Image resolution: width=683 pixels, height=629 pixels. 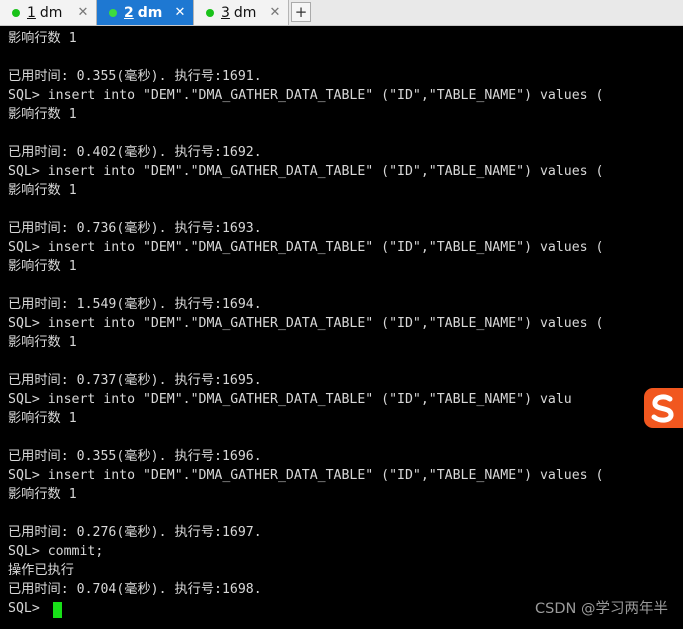 What do you see at coordinates (135, 228) in the screenshot?
I see `terminal-line: 已用时间: 0.736(毫秒). 执行号:1693.` at bounding box center [135, 228].